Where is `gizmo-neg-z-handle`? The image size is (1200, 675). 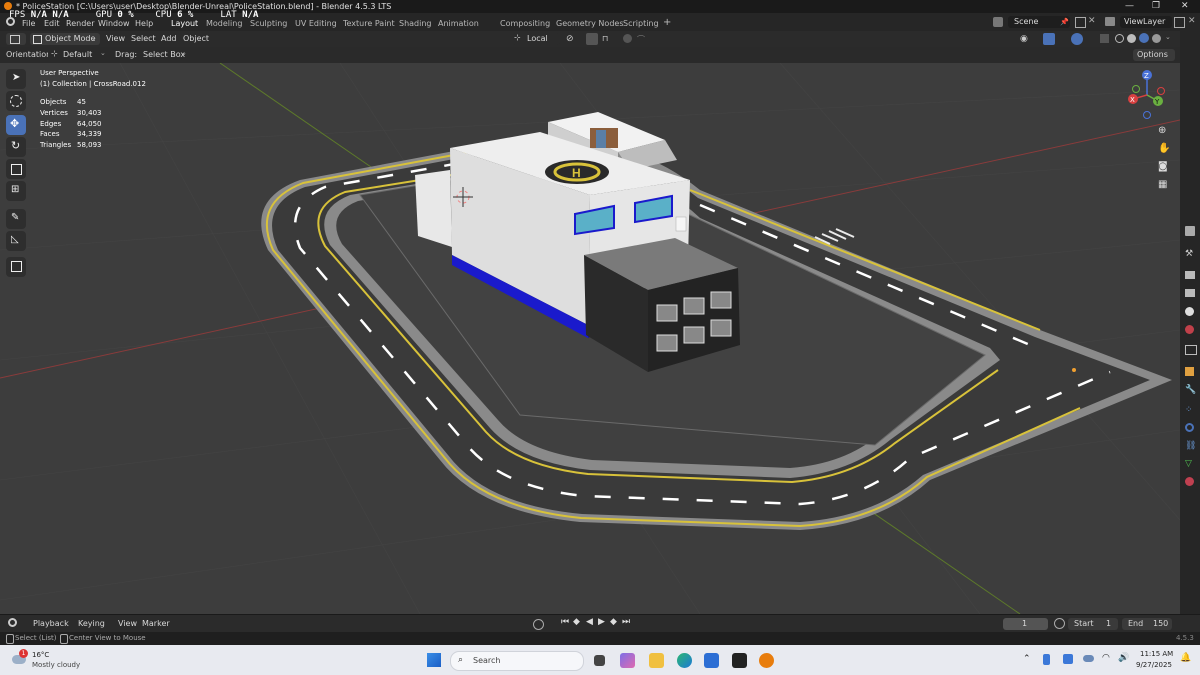 gizmo-neg-z-handle is located at coordinates (1147, 115).